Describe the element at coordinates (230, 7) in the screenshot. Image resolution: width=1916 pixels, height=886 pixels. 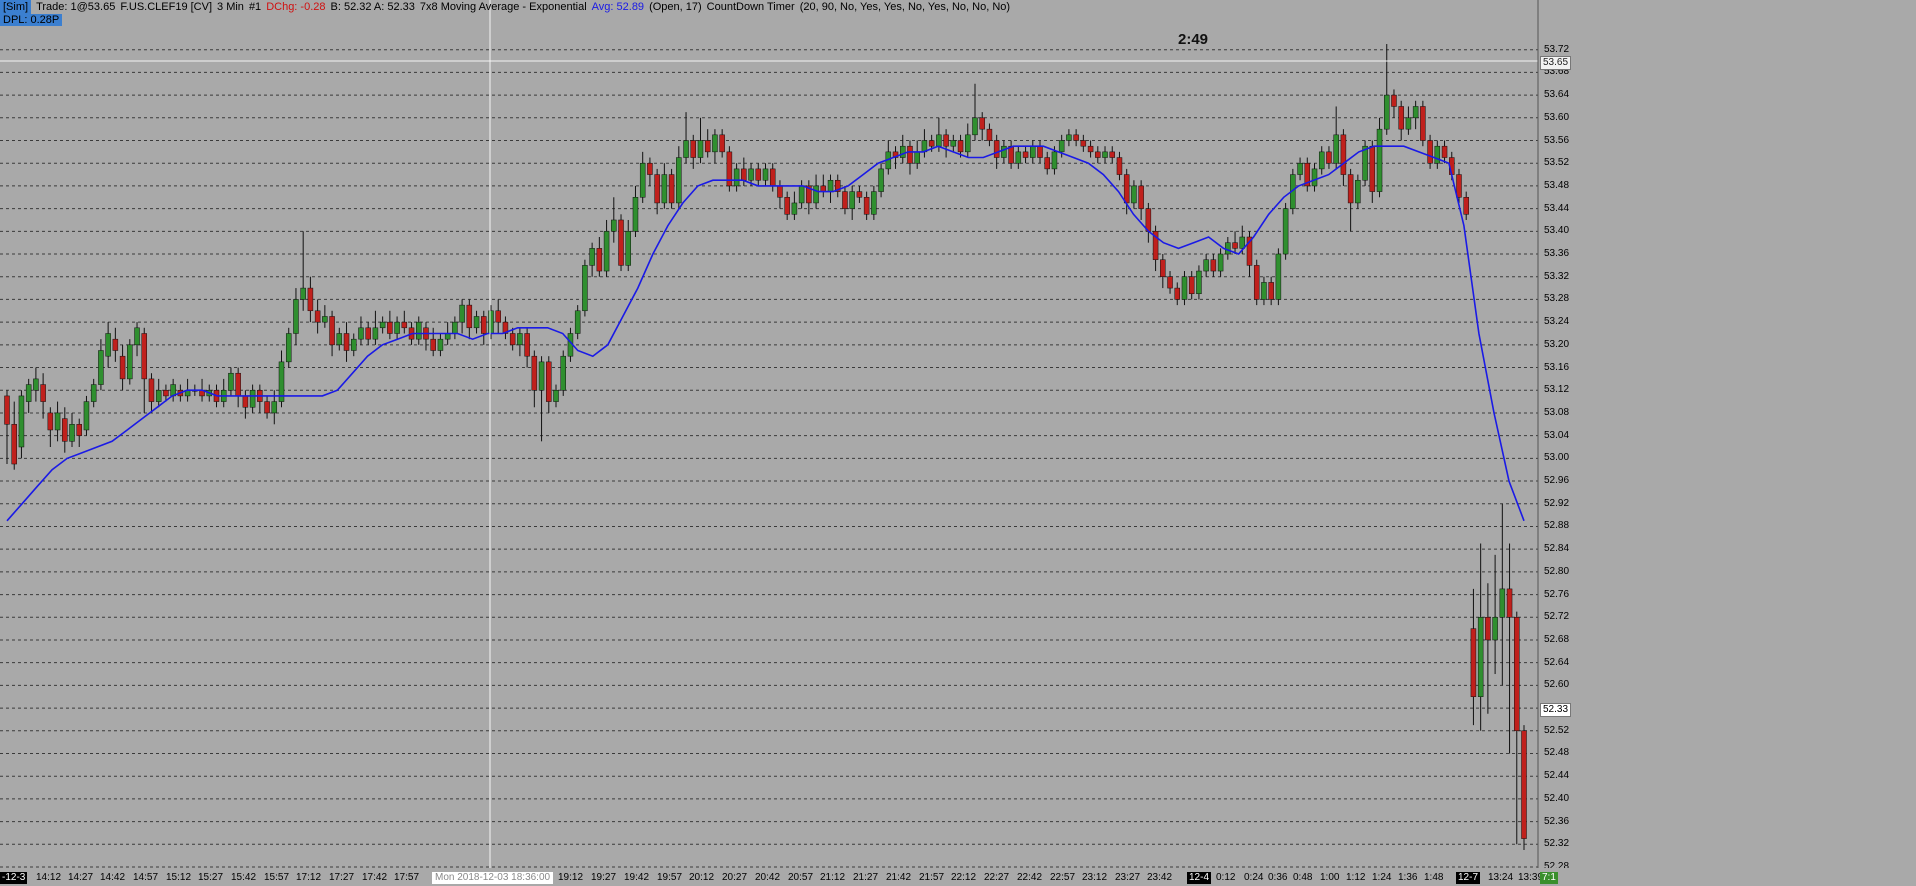
I see `interval-label: 3 Min` at that location.